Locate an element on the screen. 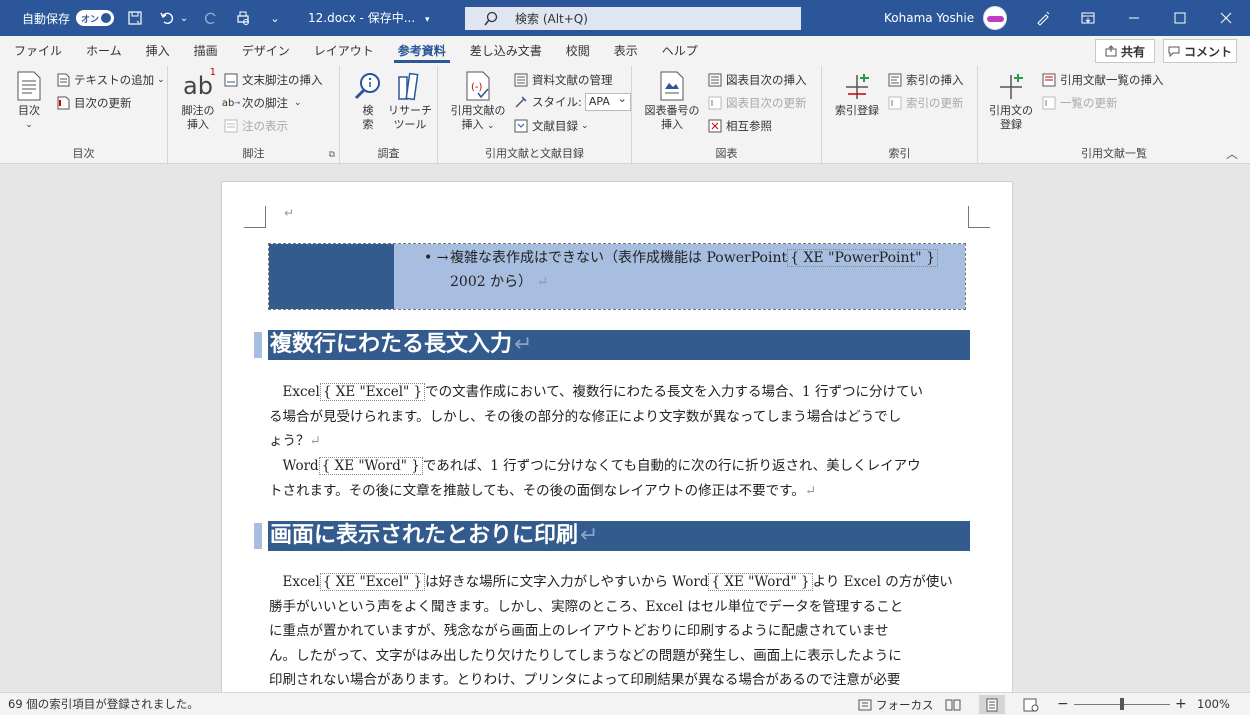 Image resolution: width=1250 pixels, height=715 pixels. comment-button: コメント is located at coordinates (1200, 51).